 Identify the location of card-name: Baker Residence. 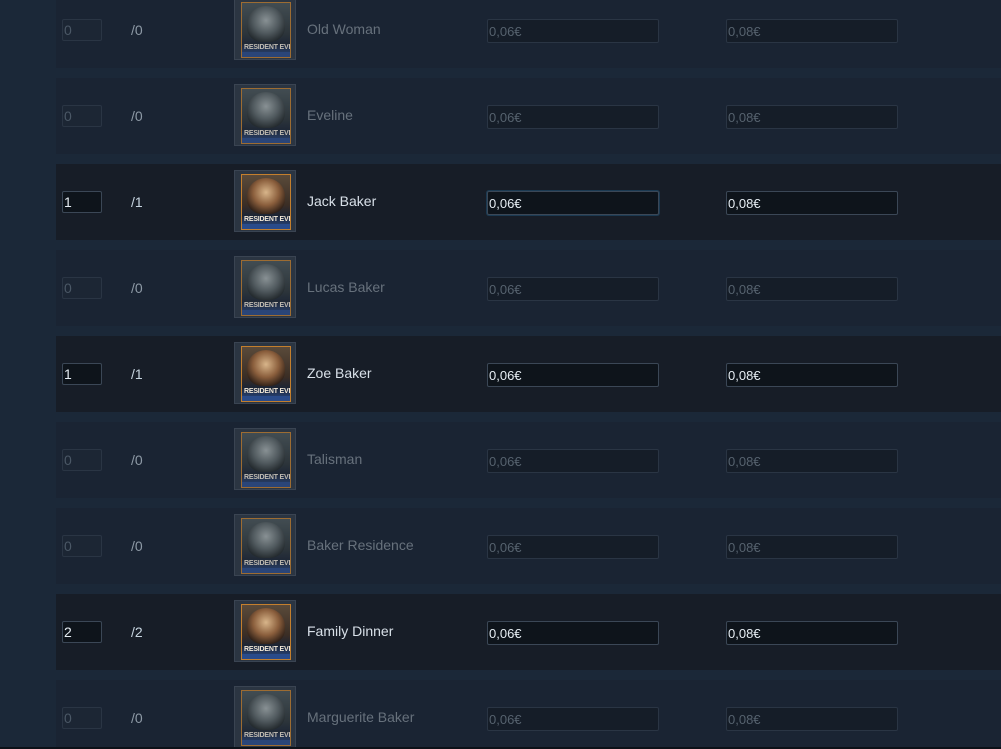
(360, 545).